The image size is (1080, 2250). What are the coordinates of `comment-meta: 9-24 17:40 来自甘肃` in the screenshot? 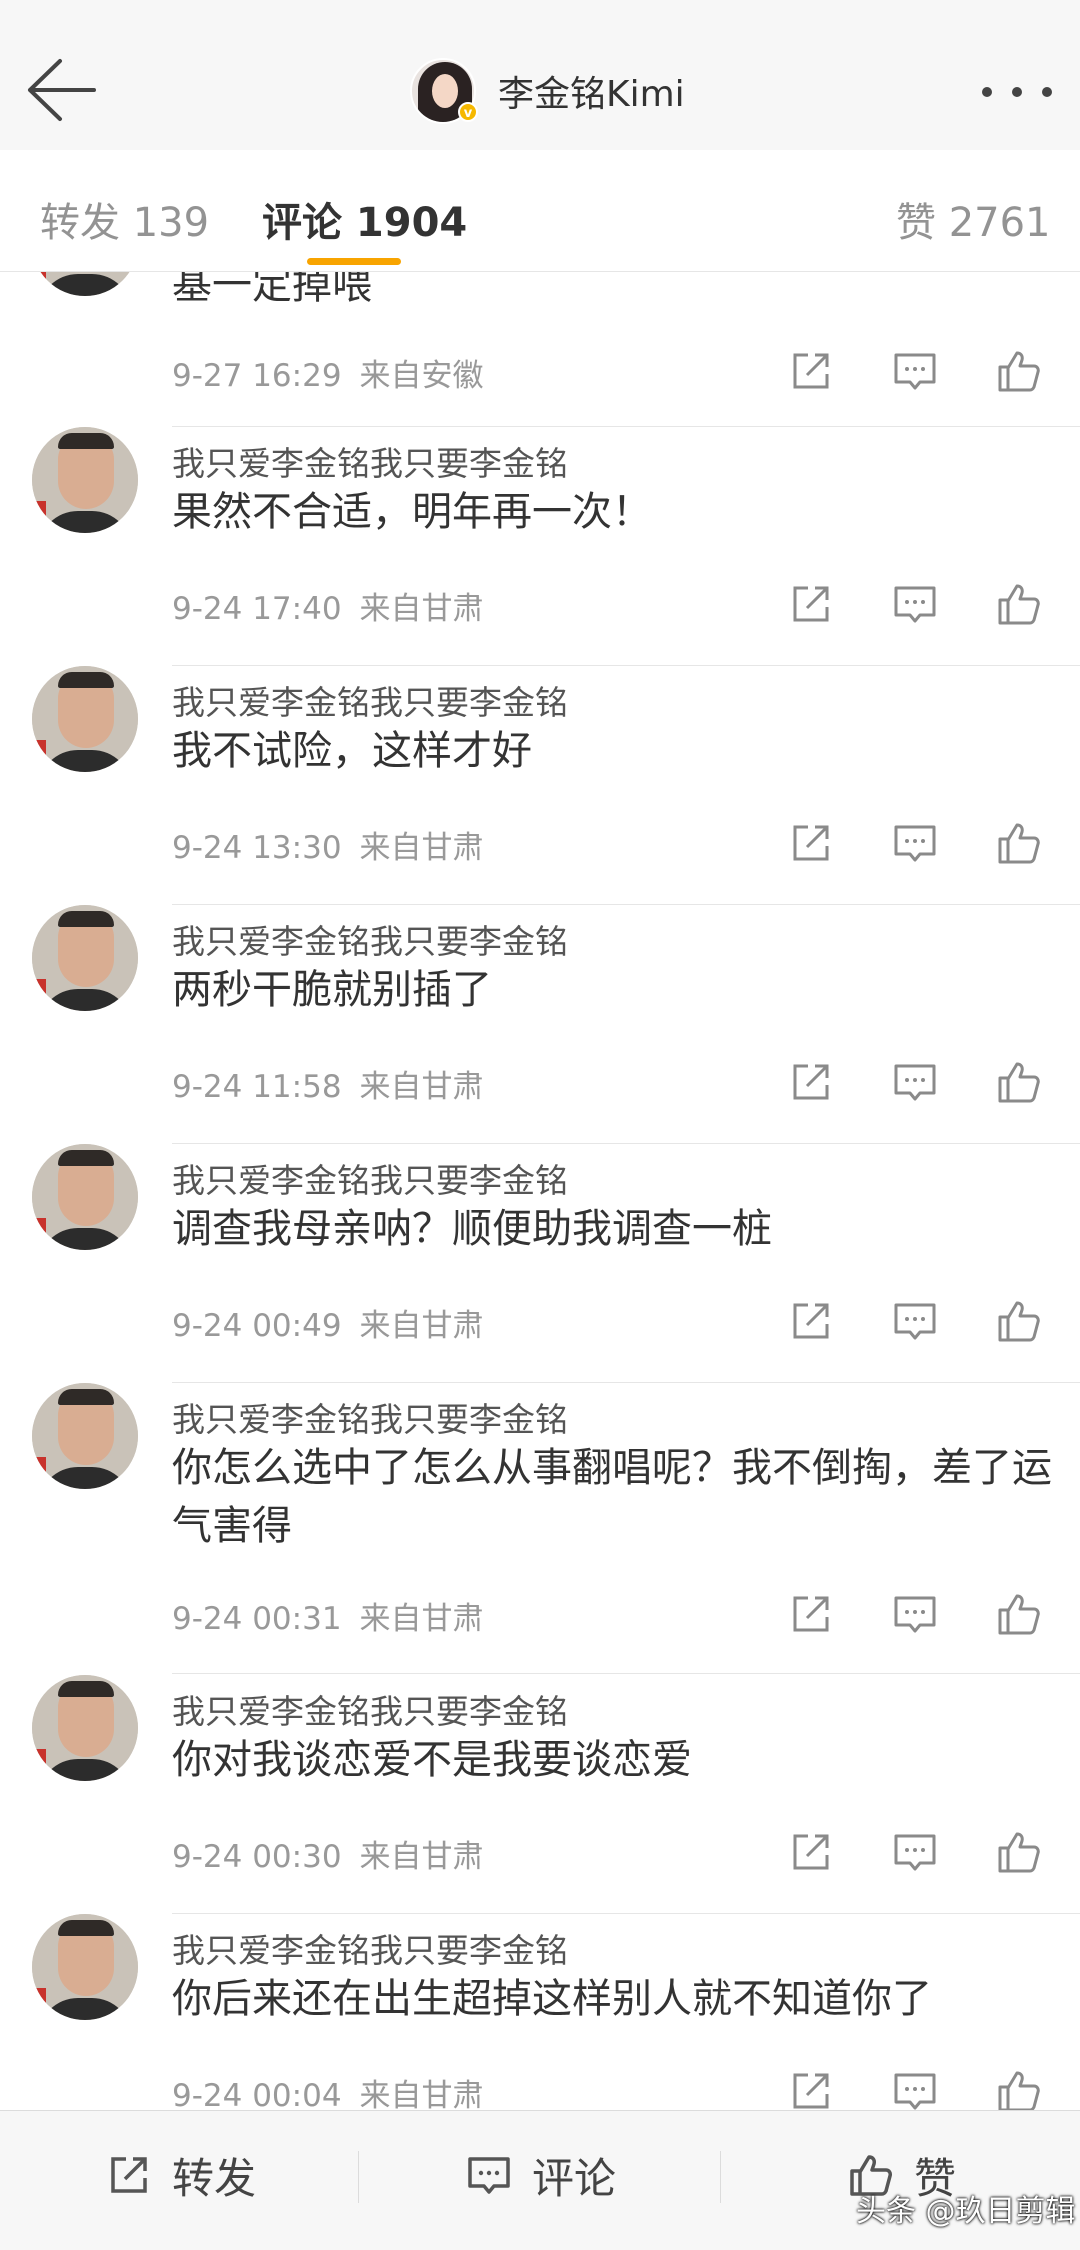 It's located at (328, 605).